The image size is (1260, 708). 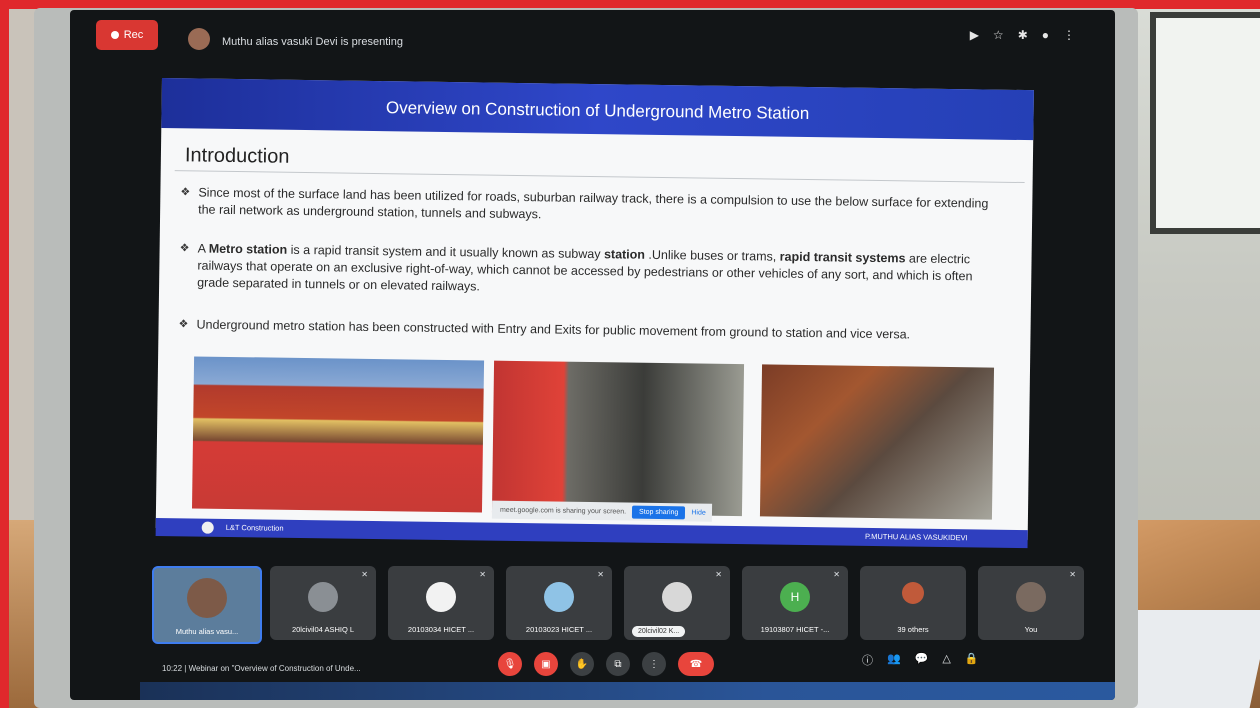 I want to click on star-icon: ☆, so click(x=998, y=35).